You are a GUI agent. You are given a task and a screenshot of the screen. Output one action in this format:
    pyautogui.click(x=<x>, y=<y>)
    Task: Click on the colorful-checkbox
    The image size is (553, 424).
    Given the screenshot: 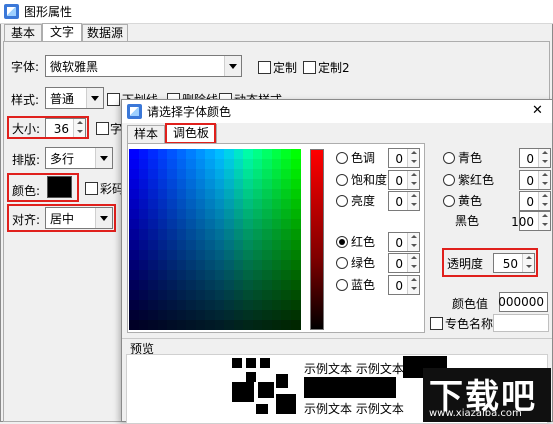 What is the action you would take?
    pyautogui.click(x=91, y=188)
    